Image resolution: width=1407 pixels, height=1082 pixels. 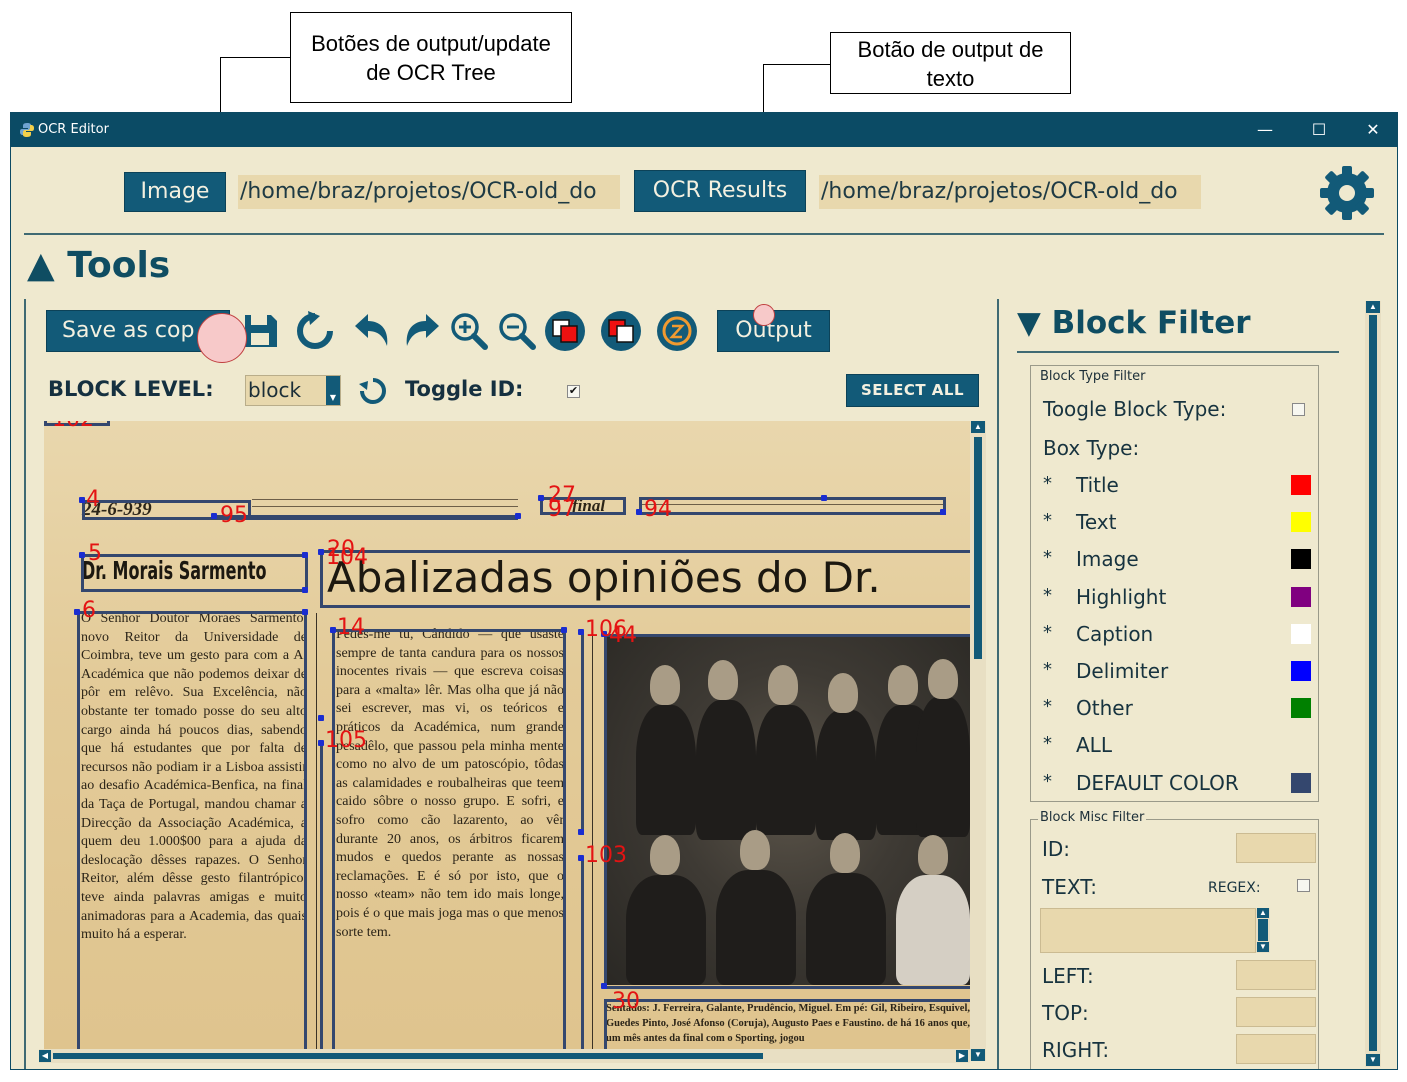 I want to click on tools-title: ▲ Tools, so click(x=98, y=265).